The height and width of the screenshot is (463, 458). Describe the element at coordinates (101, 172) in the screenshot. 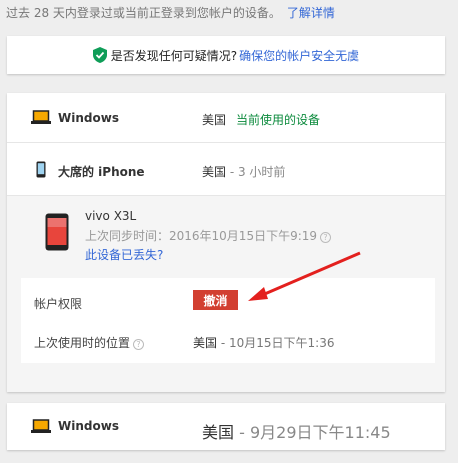

I see `device-name: 大席的 iPhone` at that location.